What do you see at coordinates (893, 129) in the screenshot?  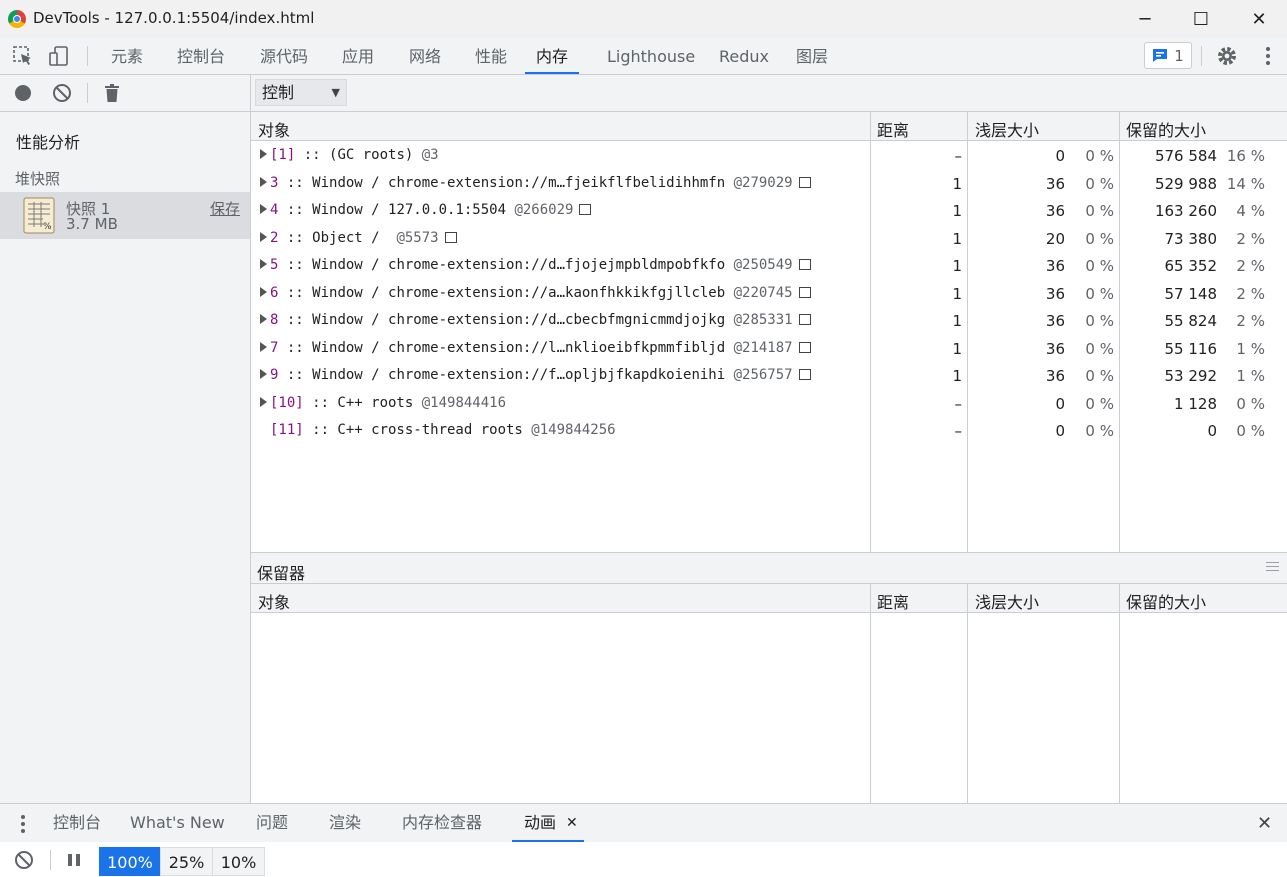 I see `column-header-distance: 距离` at bounding box center [893, 129].